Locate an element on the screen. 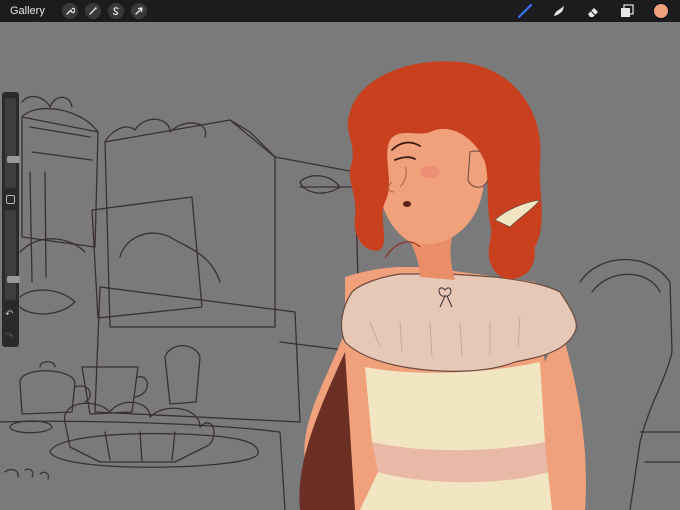 The height and width of the screenshot is (510, 680). right-tool-group is located at coordinates (587, 11).